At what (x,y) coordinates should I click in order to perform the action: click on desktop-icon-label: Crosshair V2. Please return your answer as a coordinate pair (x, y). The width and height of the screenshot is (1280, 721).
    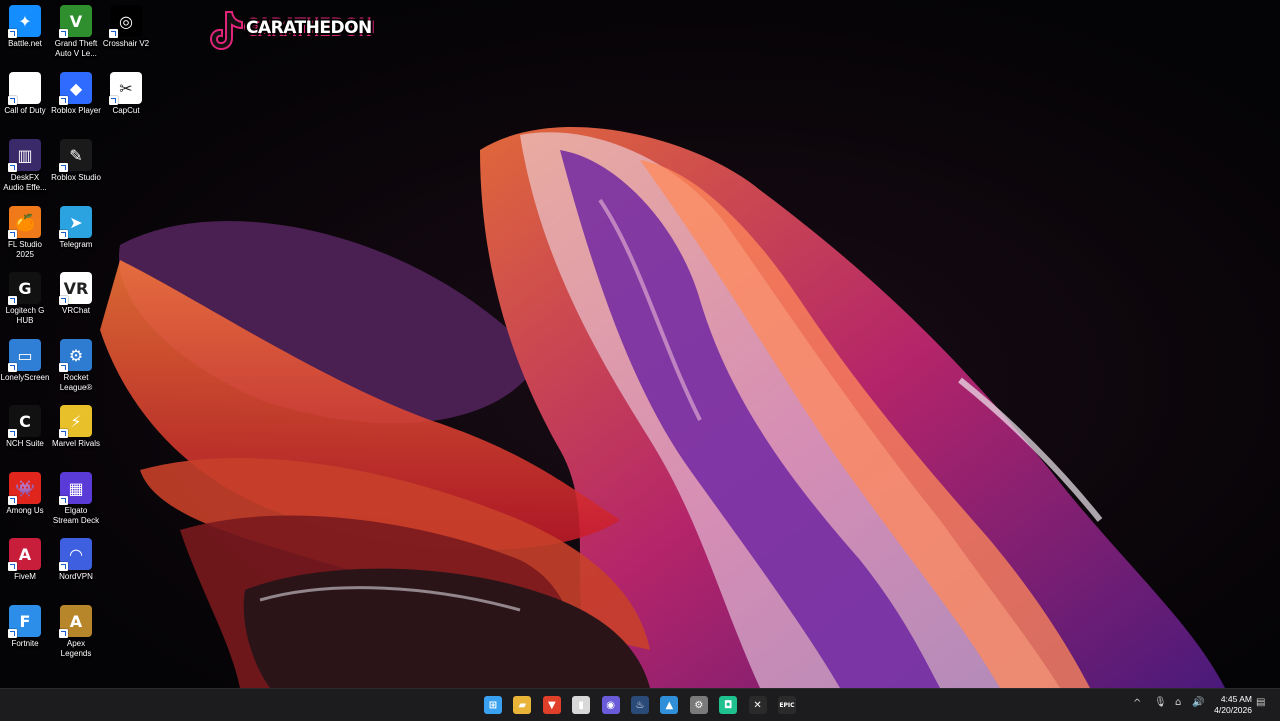
    Looking at the image, I should click on (126, 43).